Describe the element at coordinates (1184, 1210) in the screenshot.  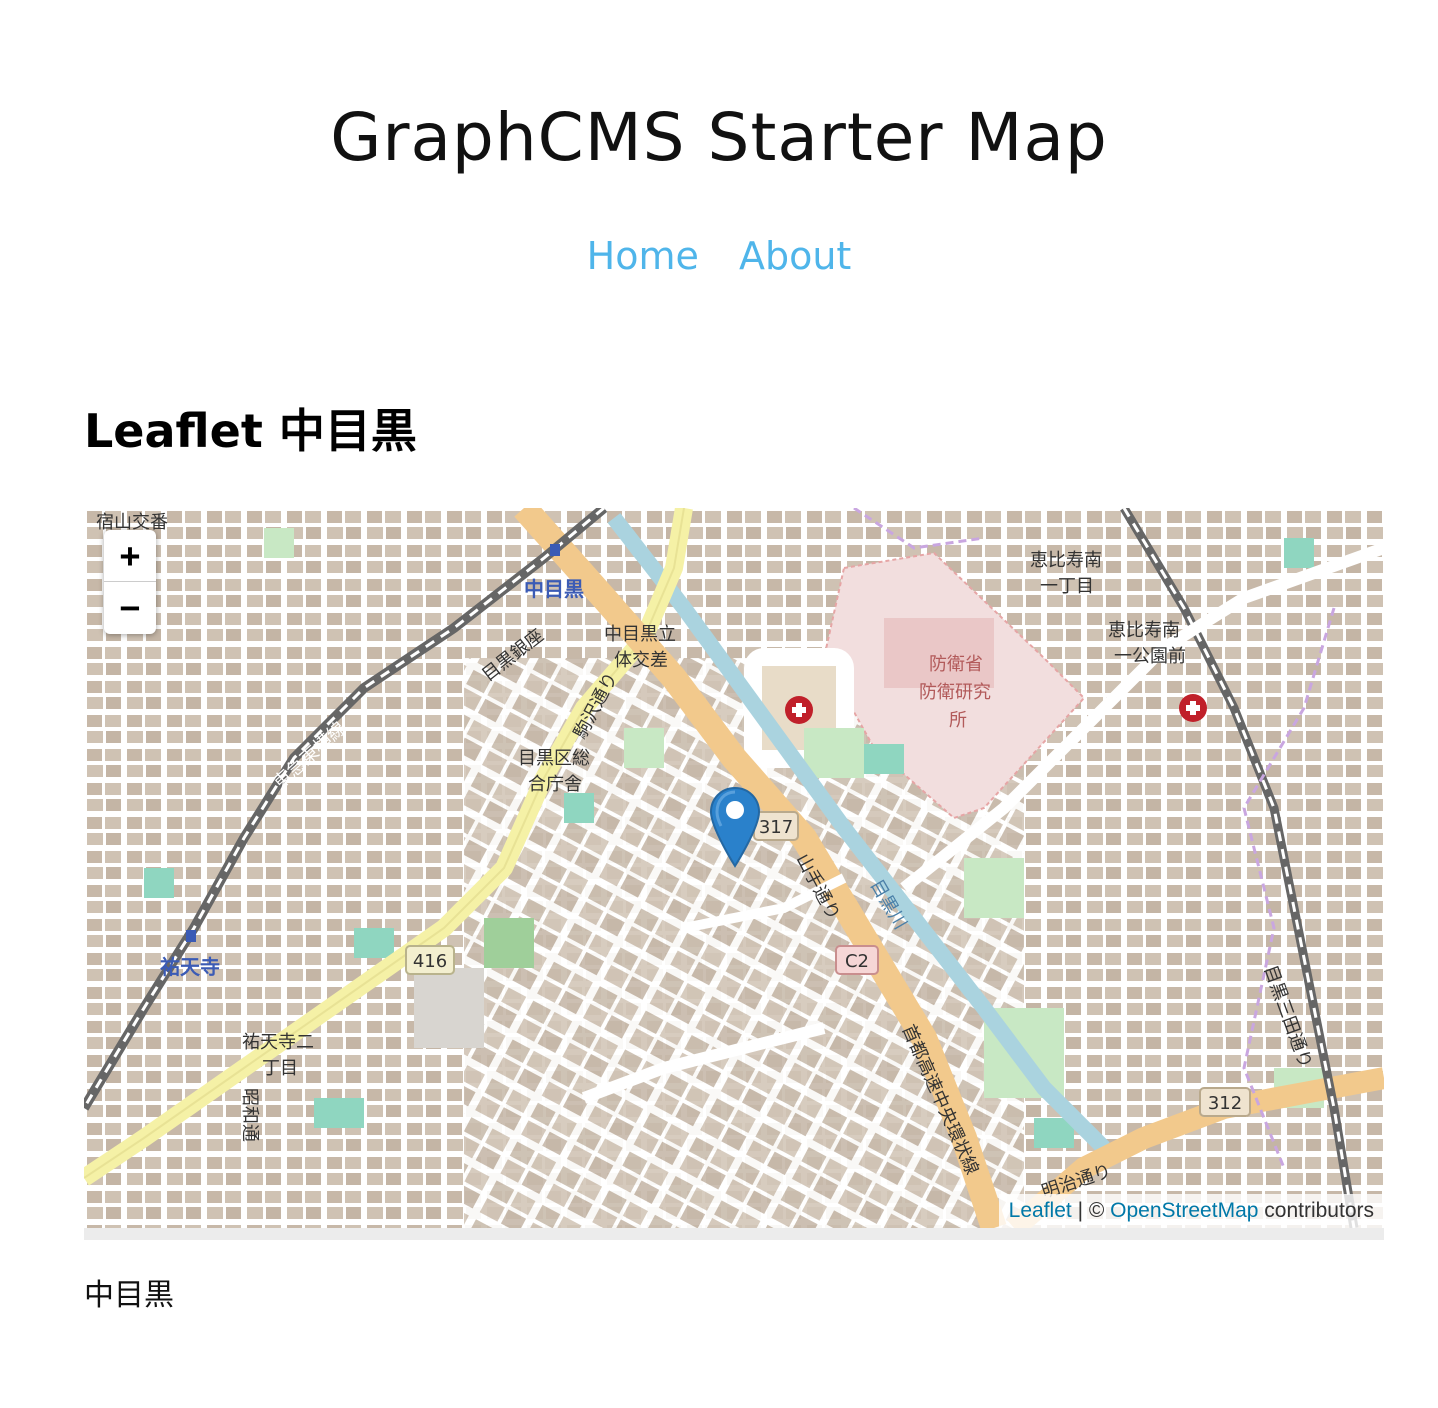
I see `openstreetmap-link: OpenStreetMap` at that location.